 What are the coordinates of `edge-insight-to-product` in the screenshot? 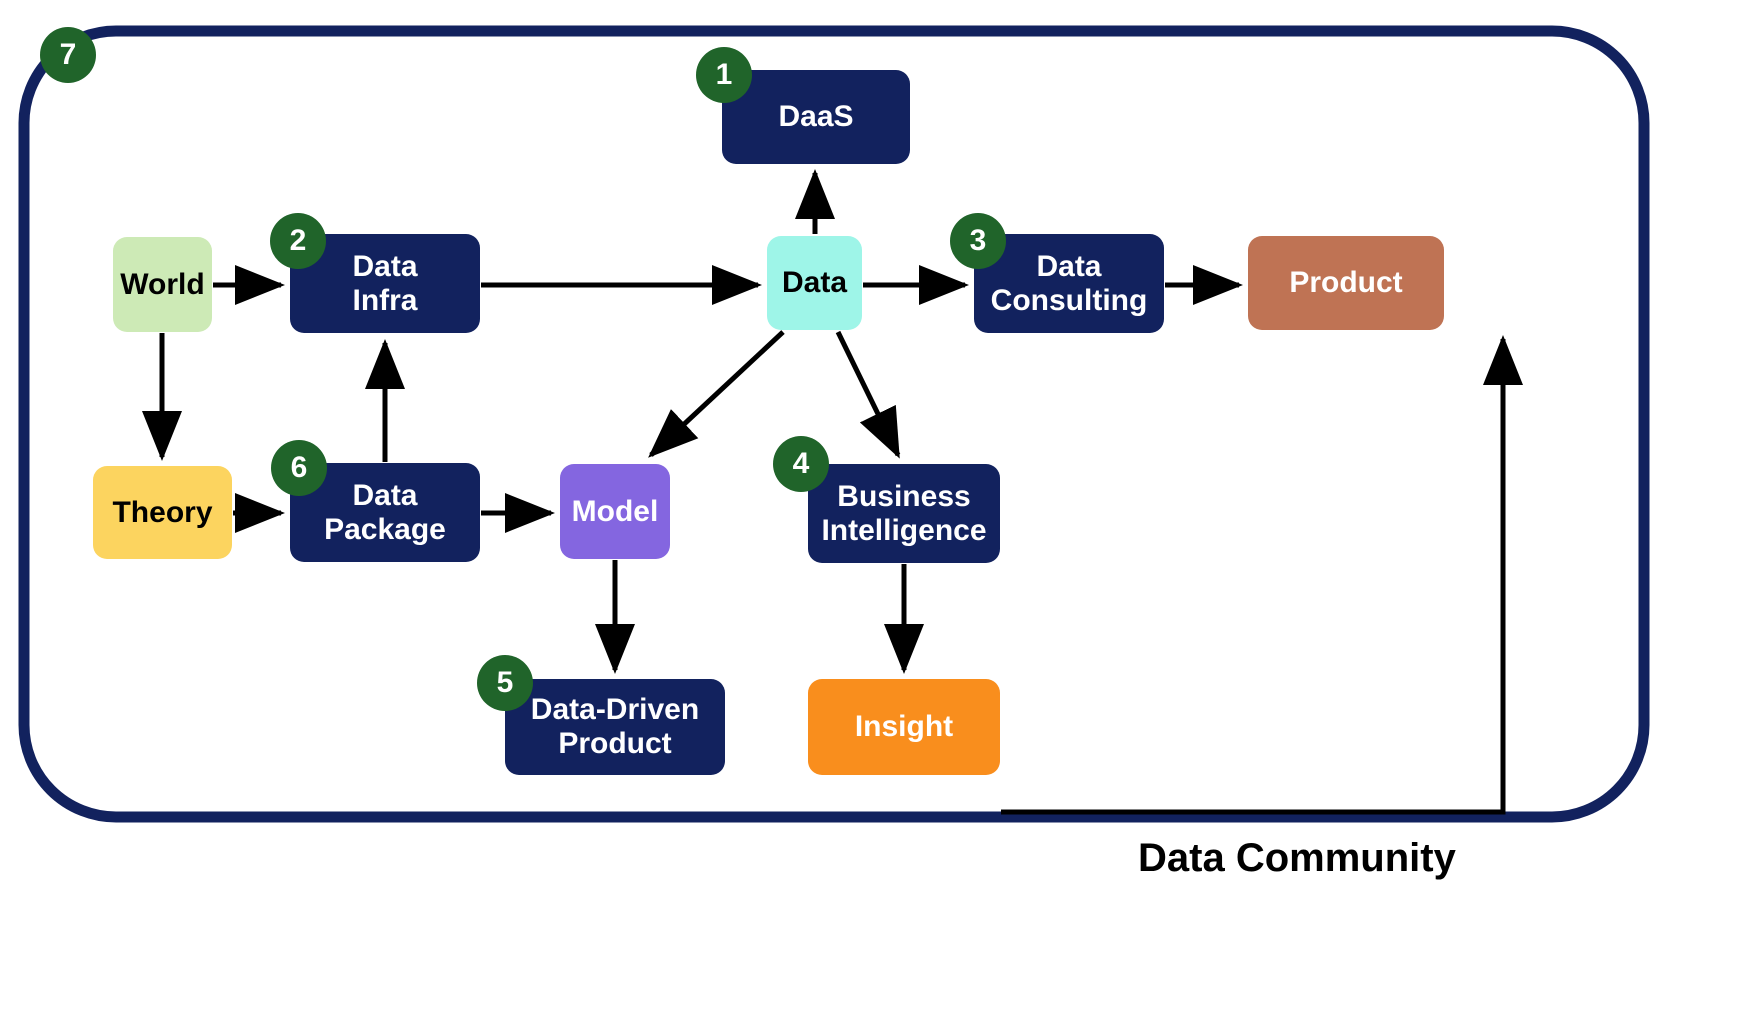 It's located at (1262, 574).